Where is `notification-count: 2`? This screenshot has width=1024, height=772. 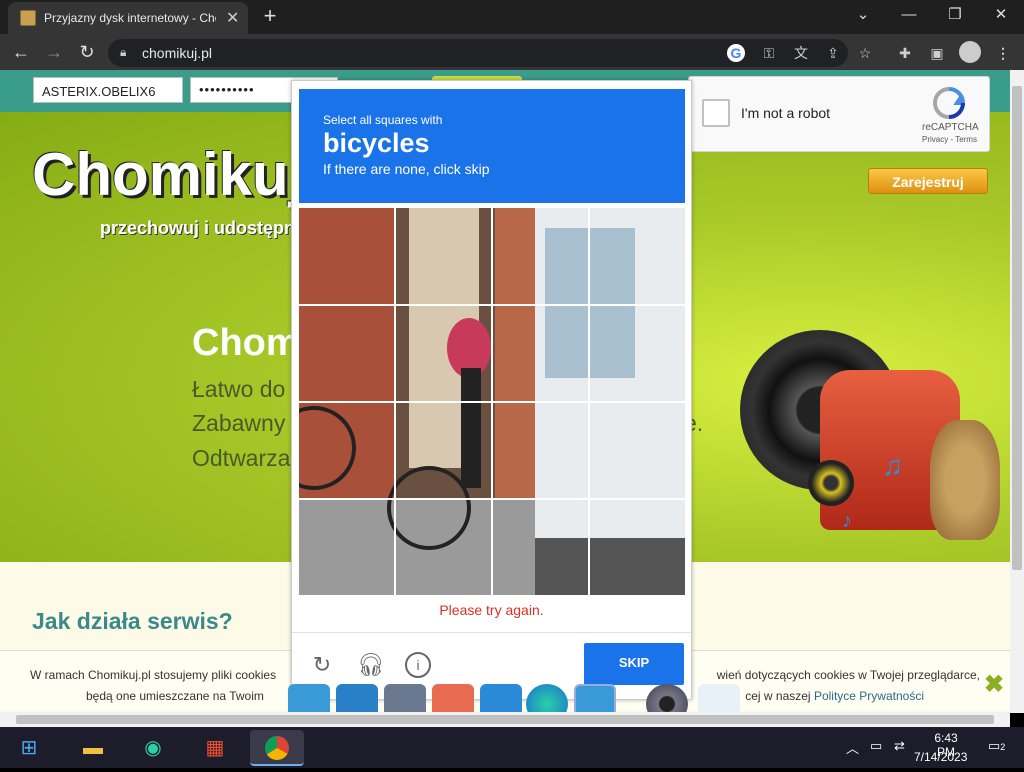 notification-count: 2 is located at coordinates (1003, 747).